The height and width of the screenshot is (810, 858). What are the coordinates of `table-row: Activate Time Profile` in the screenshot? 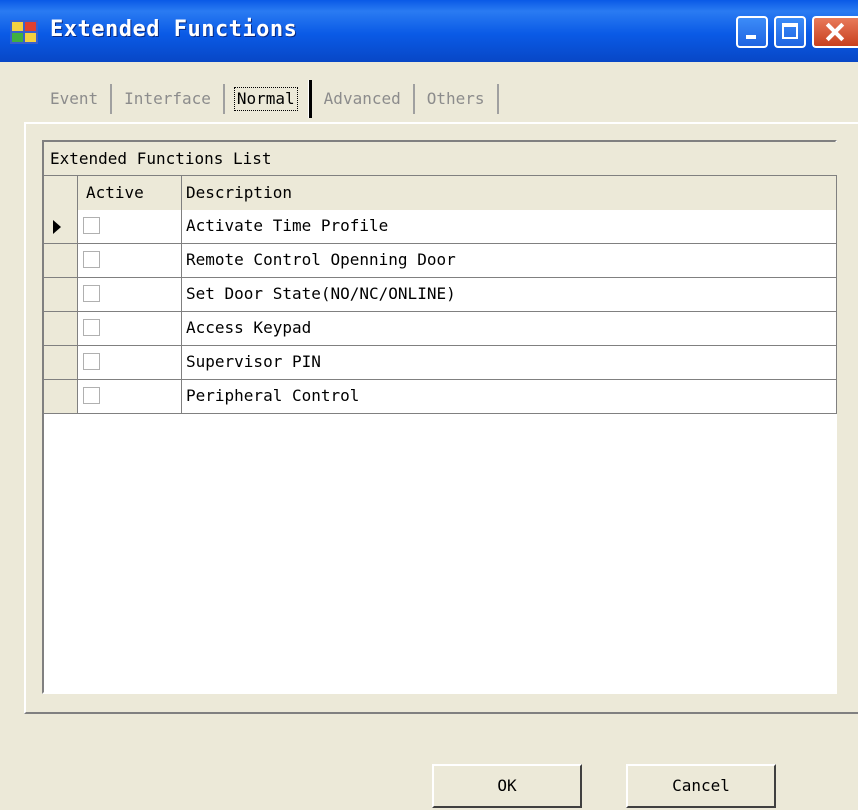 It's located at (440, 227).